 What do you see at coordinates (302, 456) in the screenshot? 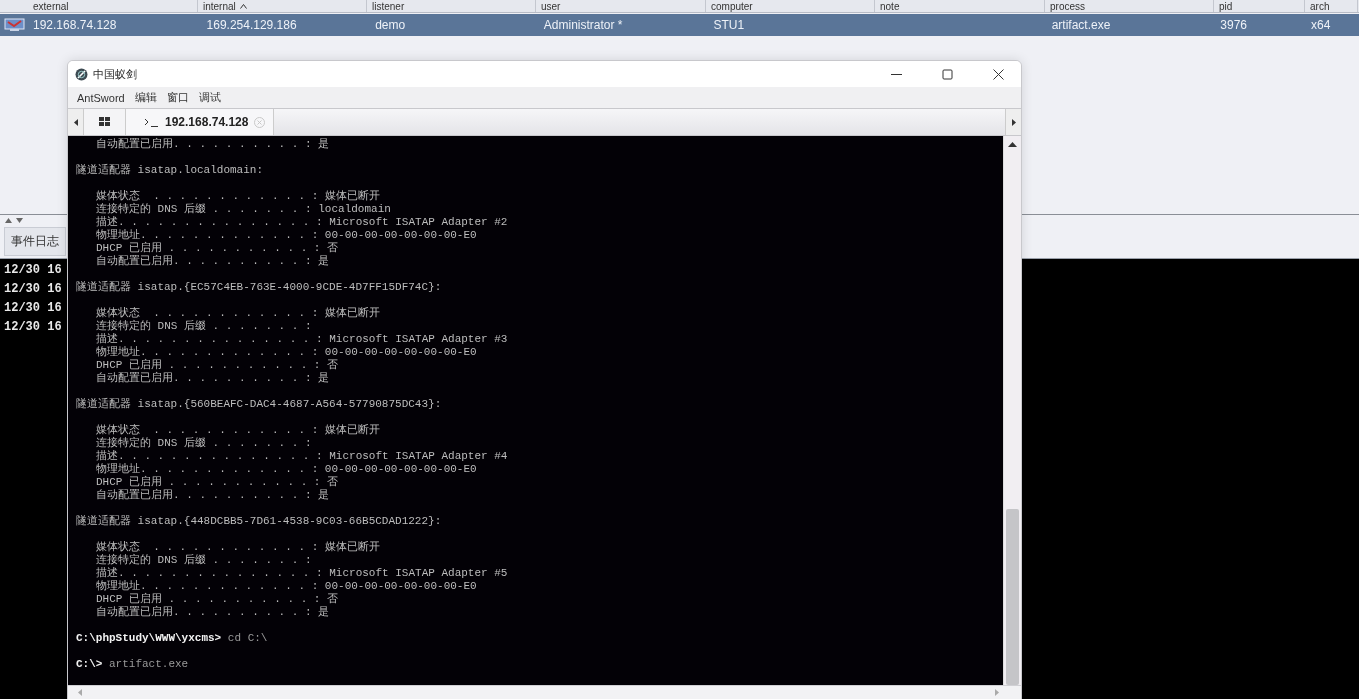
I see `terminal-line: 描述. . . . . . . . . . . . . . . : Microsoft ISATAP Adapter #4` at bounding box center [302, 456].